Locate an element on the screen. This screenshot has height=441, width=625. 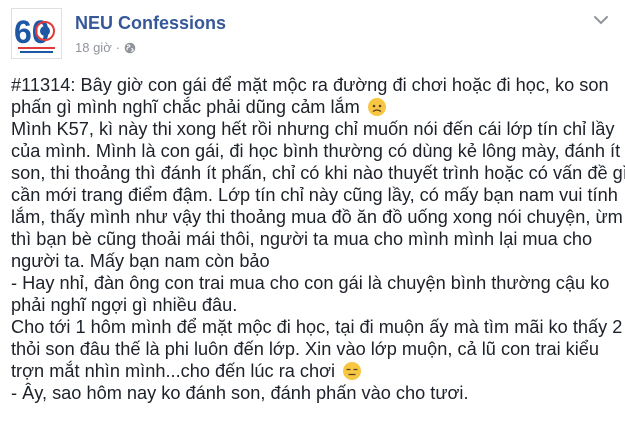
page-avatar: 60 is located at coordinates (36, 33).